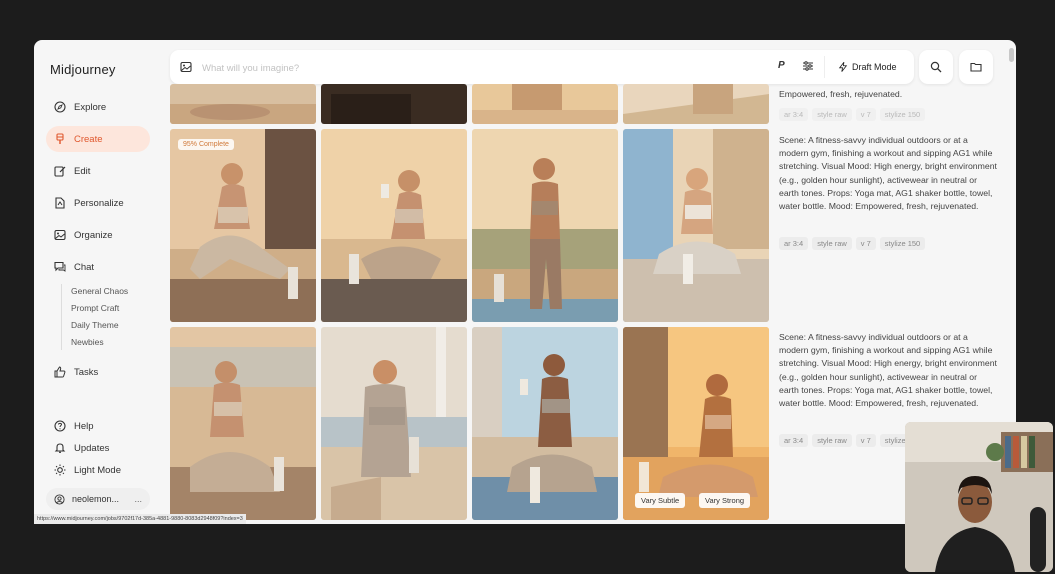  What do you see at coordinates (979, 497) in the screenshot?
I see `webcam-overlay` at bounding box center [979, 497].